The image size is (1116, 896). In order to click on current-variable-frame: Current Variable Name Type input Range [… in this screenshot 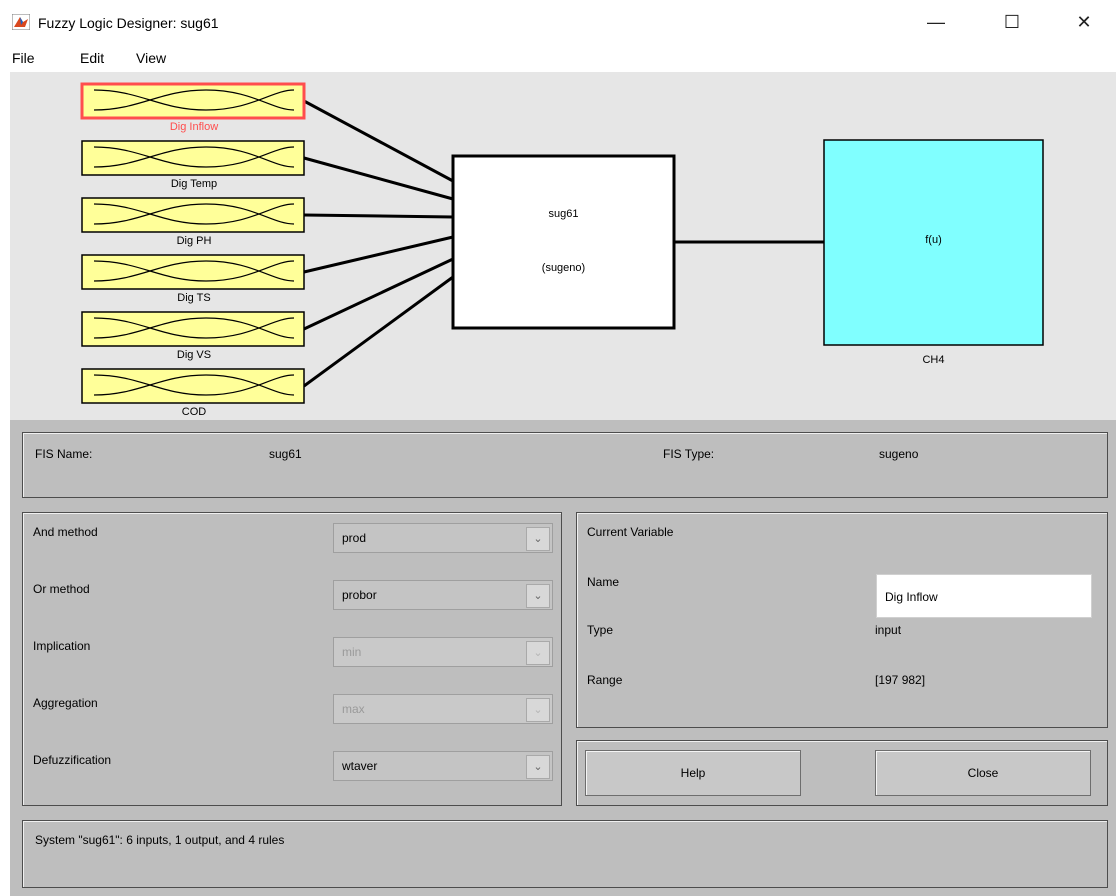, I will do `click(842, 620)`.